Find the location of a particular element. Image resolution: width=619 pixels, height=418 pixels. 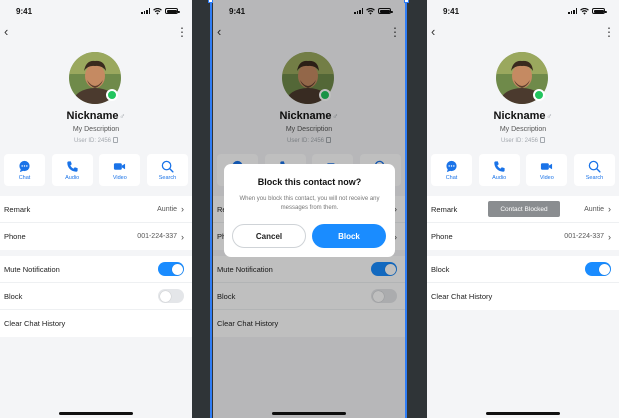

nickname: Nickname is located at coordinates (519, 116).